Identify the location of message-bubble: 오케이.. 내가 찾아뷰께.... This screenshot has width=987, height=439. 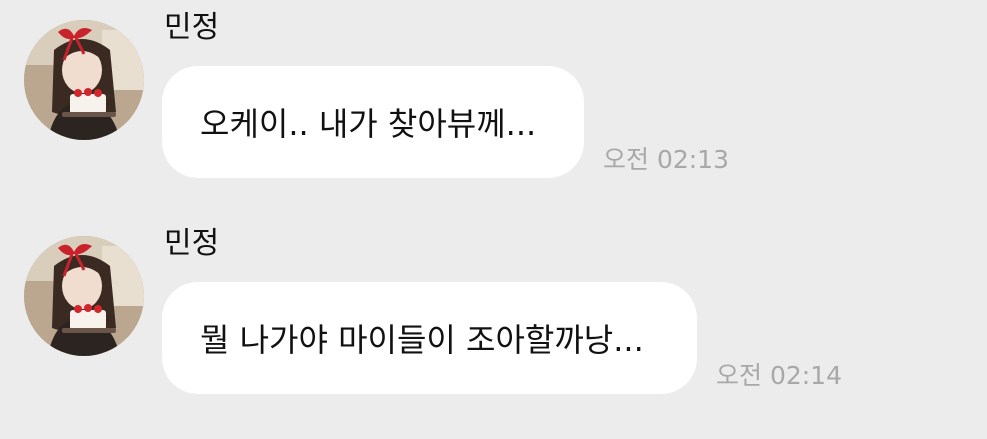
(373, 122).